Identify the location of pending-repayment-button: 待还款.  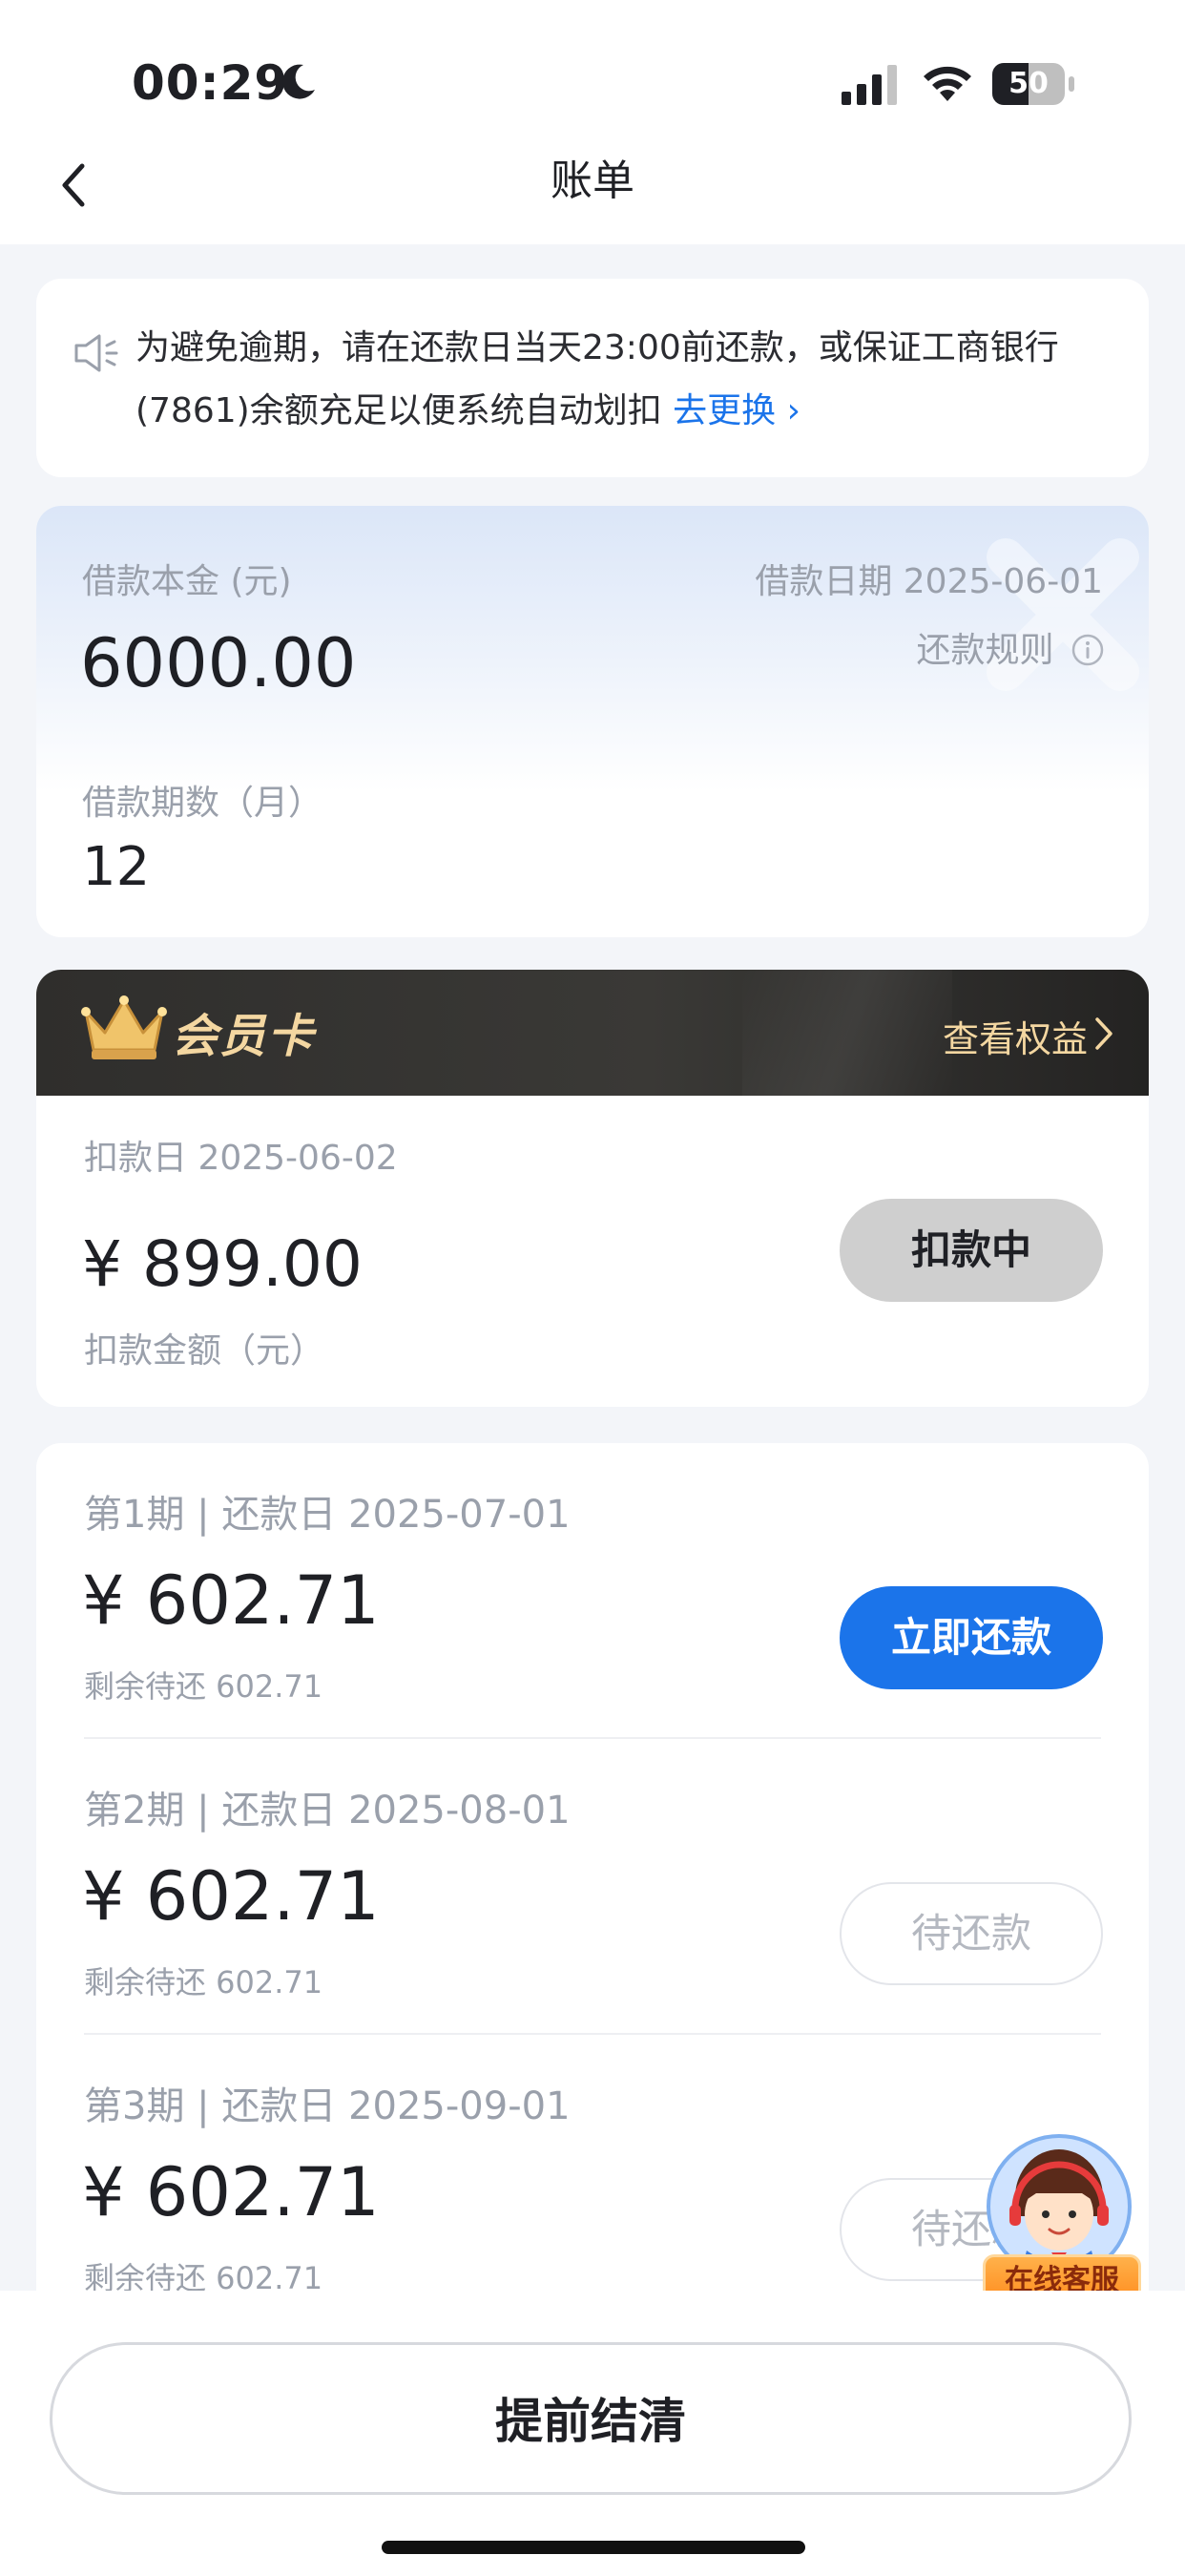
(972, 1933).